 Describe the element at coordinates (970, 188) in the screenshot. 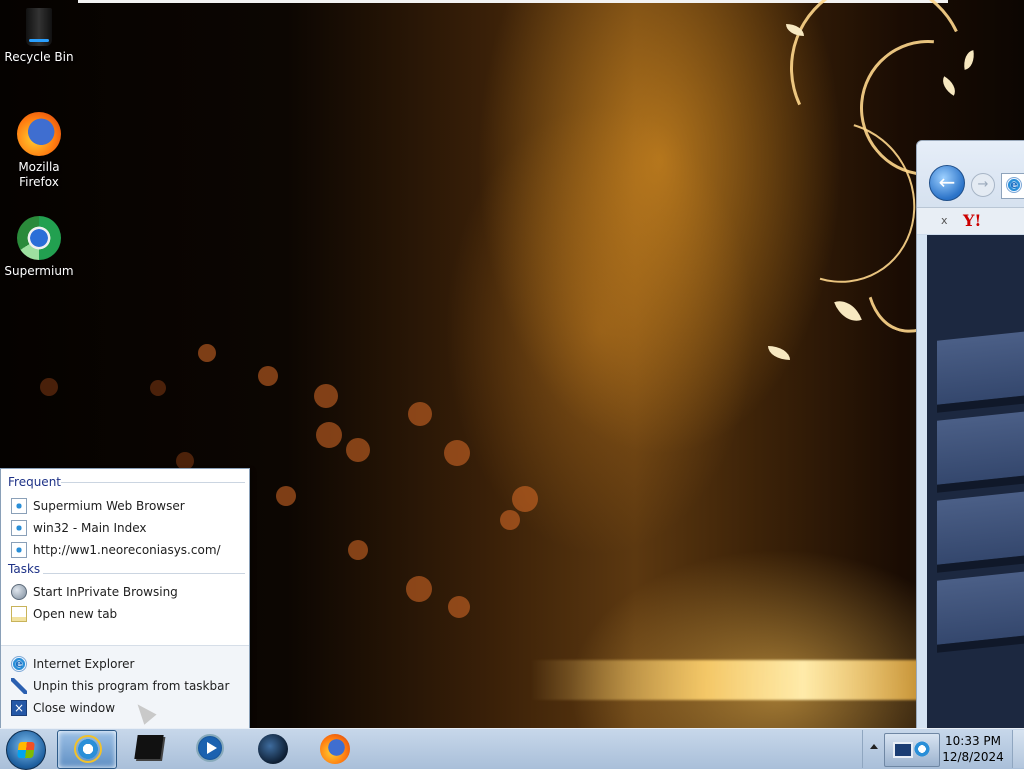

I see `browser-toolbar: ← → e x Y!` at that location.